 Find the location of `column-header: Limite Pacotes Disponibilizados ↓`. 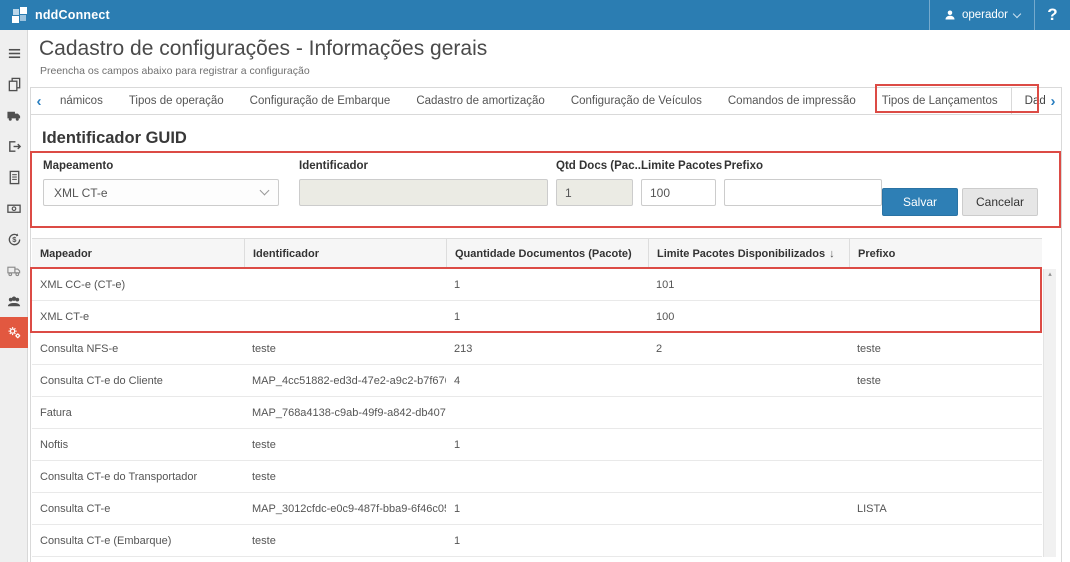

column-header: Limite Pacotes Disponibilizados ↓ is located at coordinates (748, 253).